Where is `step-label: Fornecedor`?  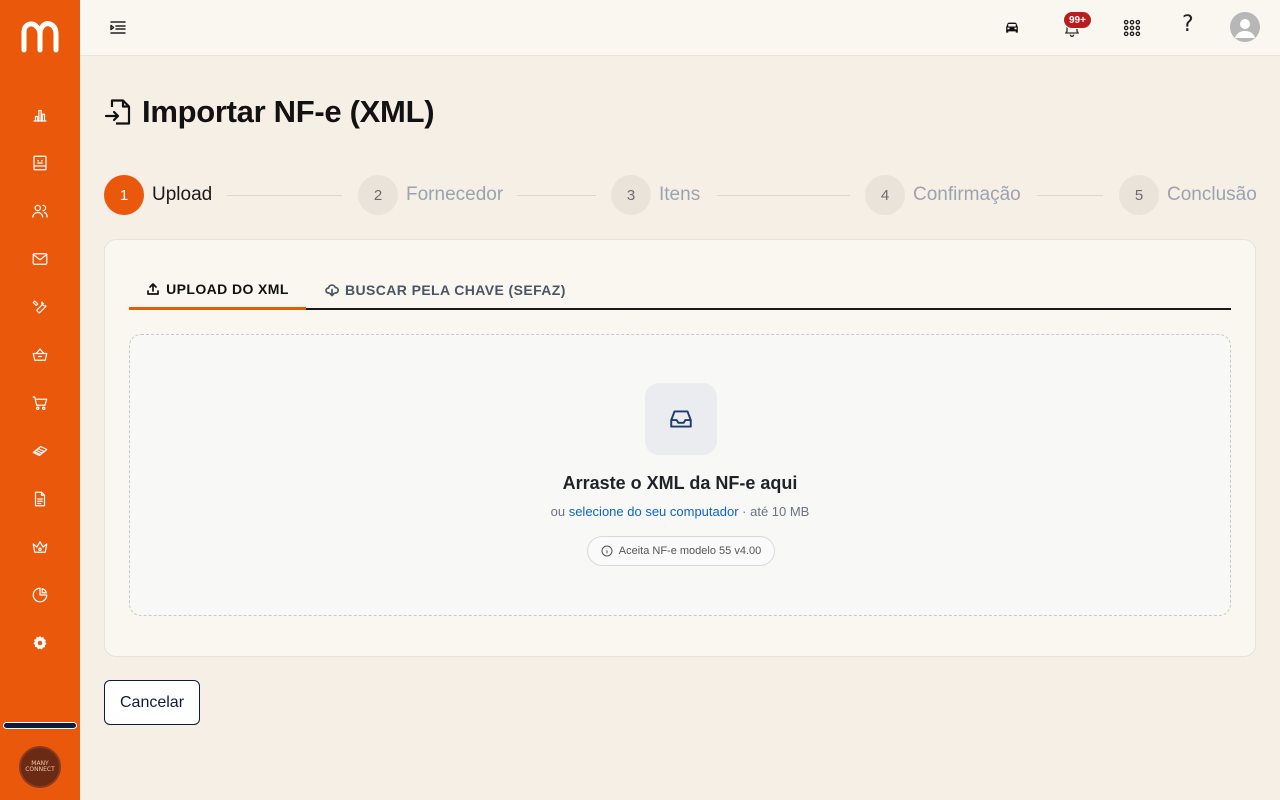 step-label: Fornecedor is located at coordinates (455, 194).